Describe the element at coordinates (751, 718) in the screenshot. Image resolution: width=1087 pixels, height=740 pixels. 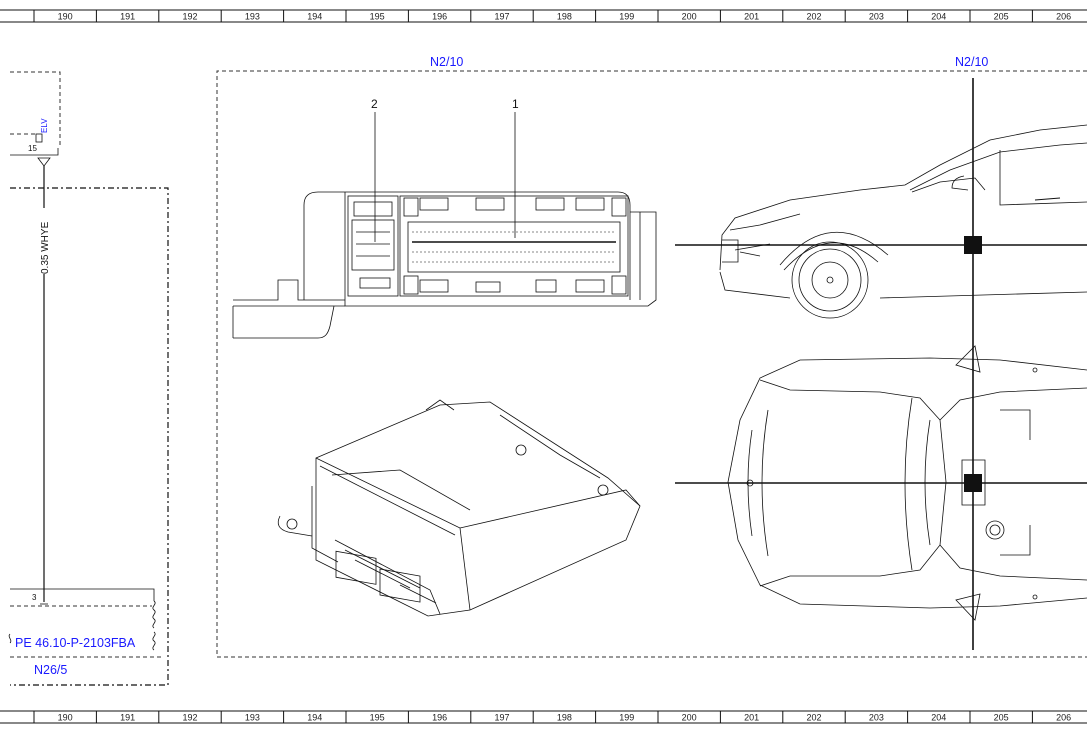
I see `bottom-ruler-column-label: 201` at that location.